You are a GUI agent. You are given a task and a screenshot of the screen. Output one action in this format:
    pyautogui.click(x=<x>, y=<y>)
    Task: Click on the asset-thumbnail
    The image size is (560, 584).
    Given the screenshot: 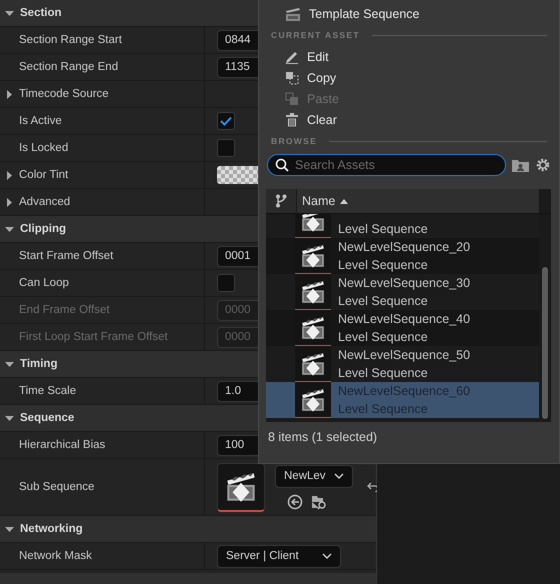 What is the action you would take?
    pyautogui.click(x=241, y=487)
    